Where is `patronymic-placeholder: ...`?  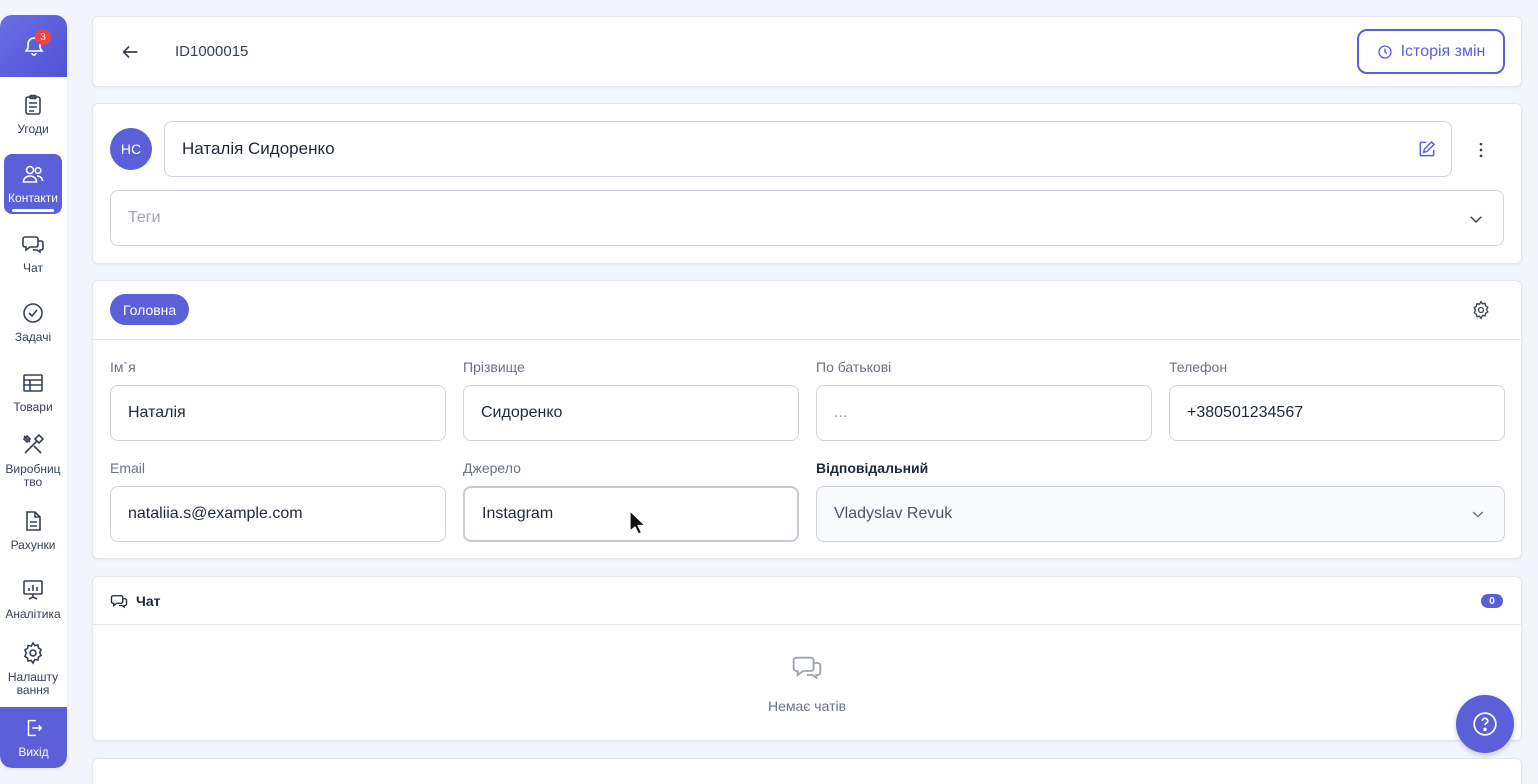 patronymic-placeholder: ... is located at coordinates (841, 412).